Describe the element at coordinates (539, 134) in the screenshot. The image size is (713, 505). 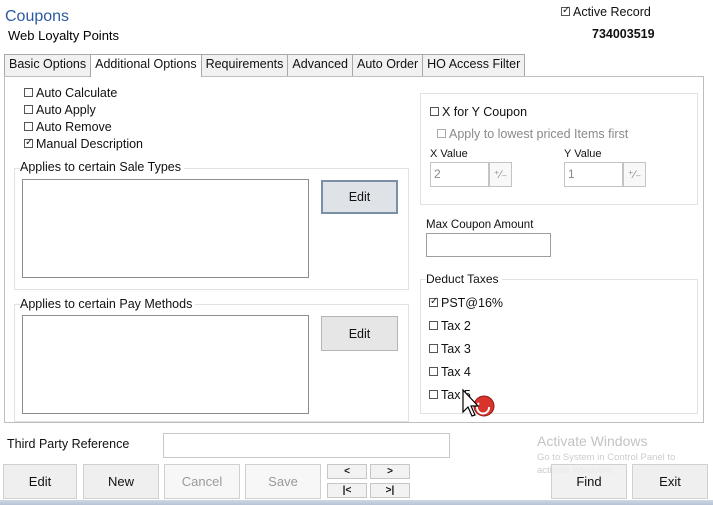
I see `apply-lowest-label: Apply to lowest priced Items first` at that location.